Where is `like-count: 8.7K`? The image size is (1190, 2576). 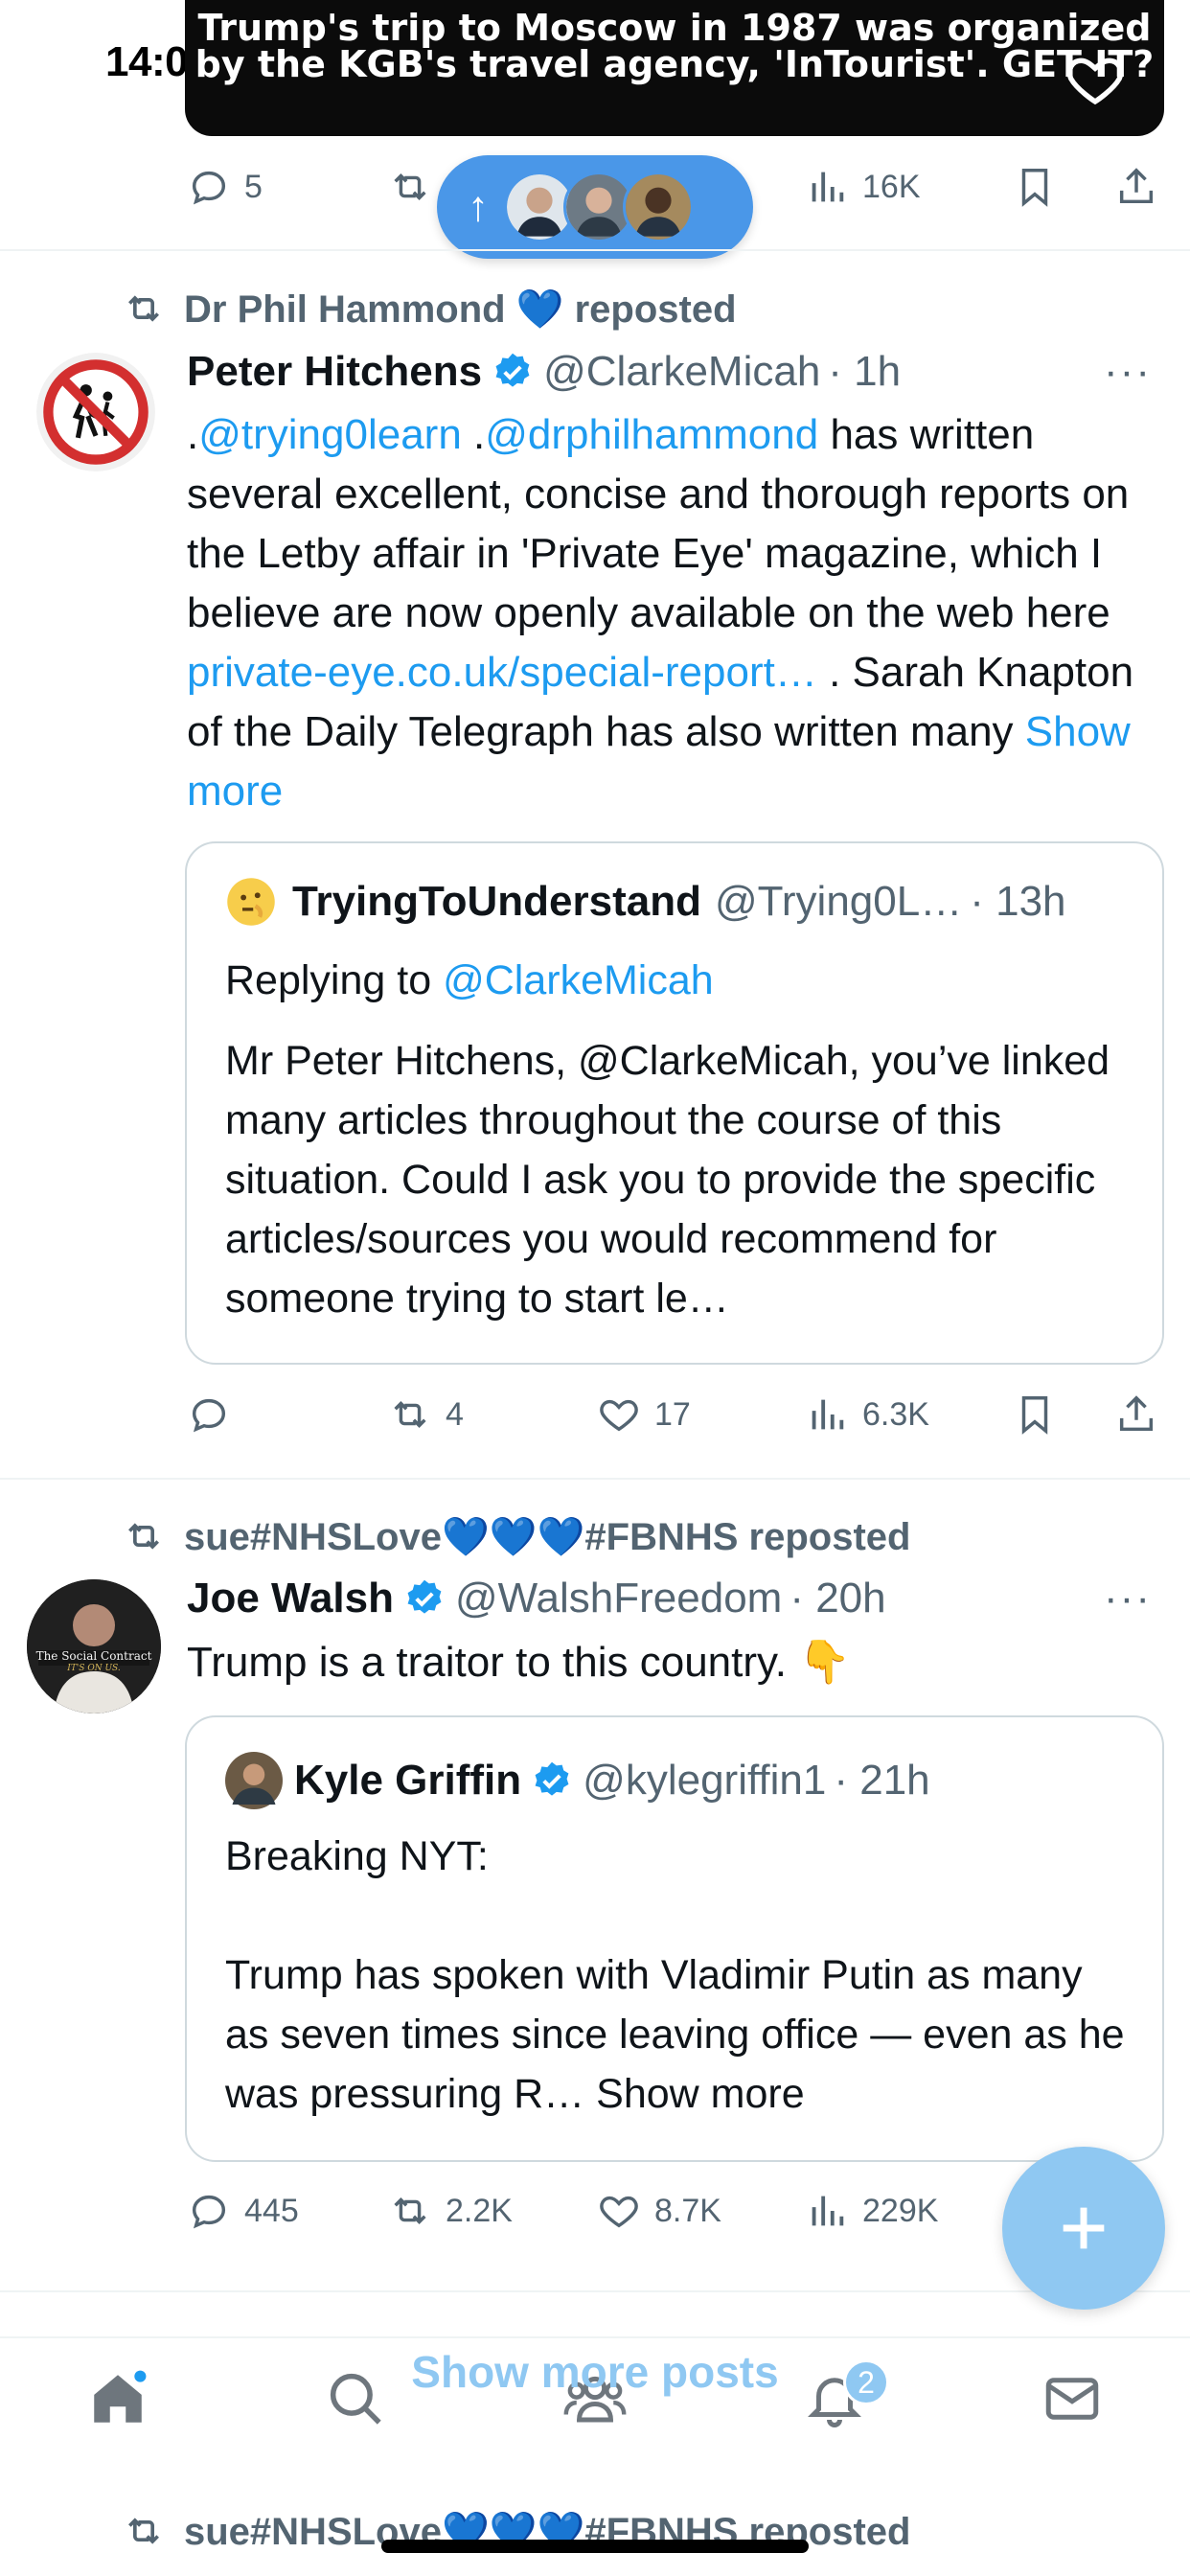 like-count: 8.7K is located at coordinates (687, 2210).